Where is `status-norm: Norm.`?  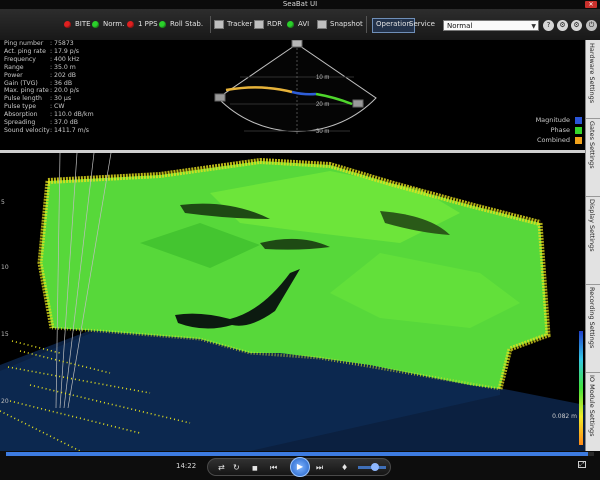
status-norm: Norm. is located at coordinates (108, 24).